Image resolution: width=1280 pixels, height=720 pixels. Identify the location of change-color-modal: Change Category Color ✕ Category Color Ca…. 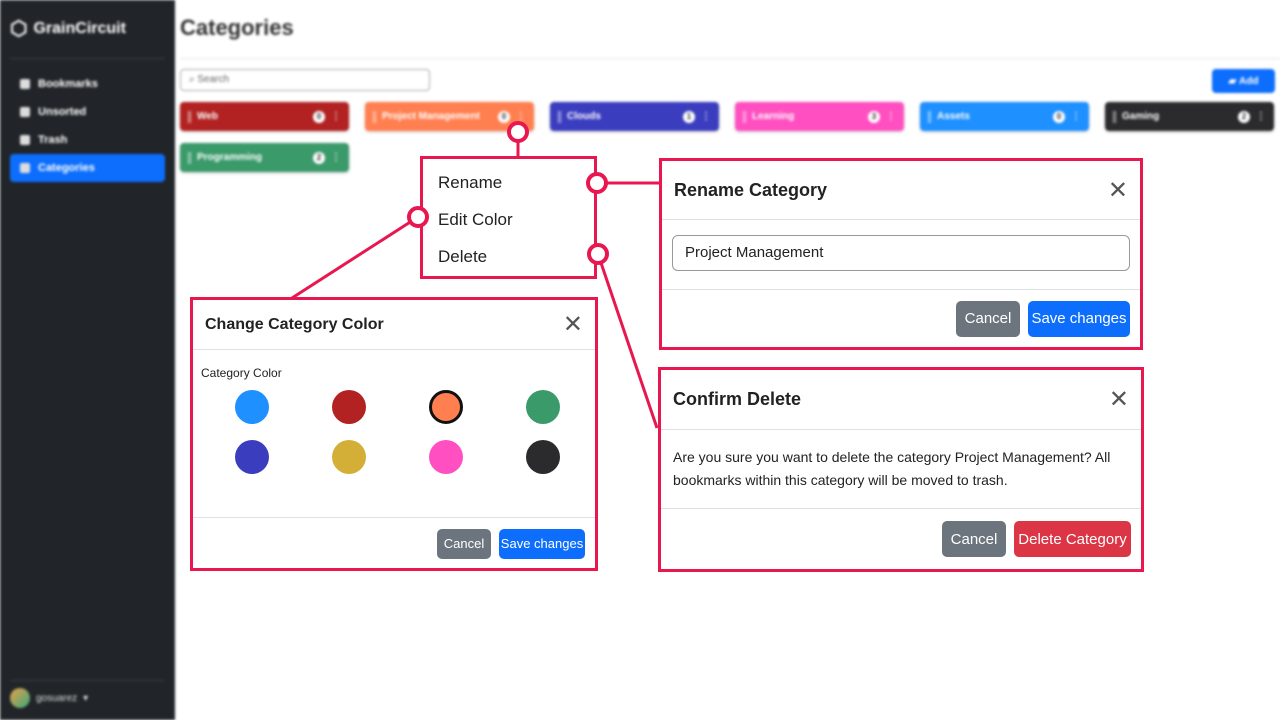
(394, 434).